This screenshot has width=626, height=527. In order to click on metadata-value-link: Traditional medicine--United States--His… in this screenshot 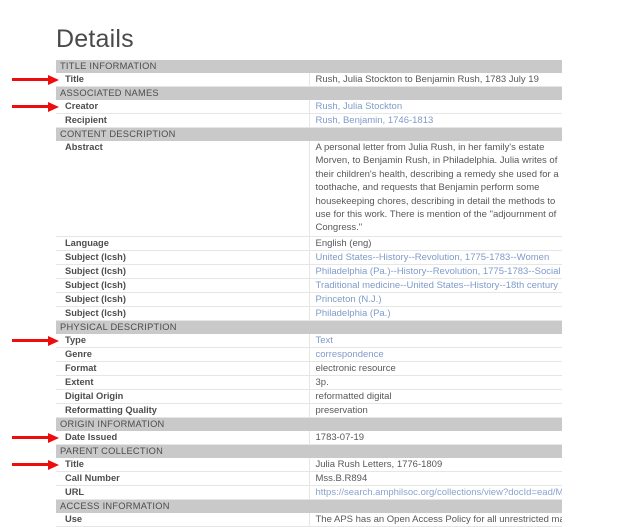, I will do `click(437, 285)`.